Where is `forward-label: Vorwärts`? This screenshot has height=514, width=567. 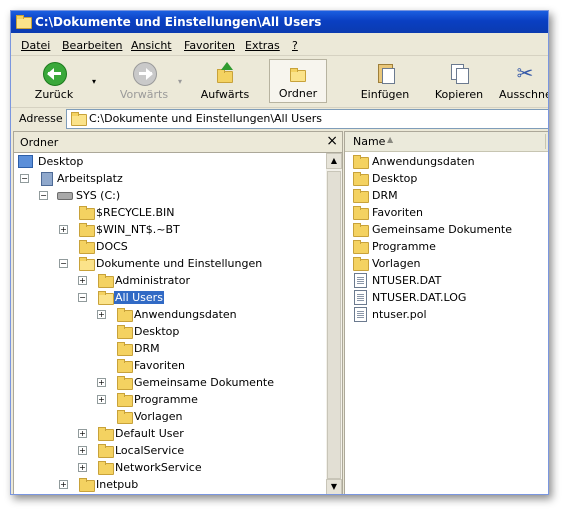 forward-label: Vorwärts is located at coordinates (144, 94).